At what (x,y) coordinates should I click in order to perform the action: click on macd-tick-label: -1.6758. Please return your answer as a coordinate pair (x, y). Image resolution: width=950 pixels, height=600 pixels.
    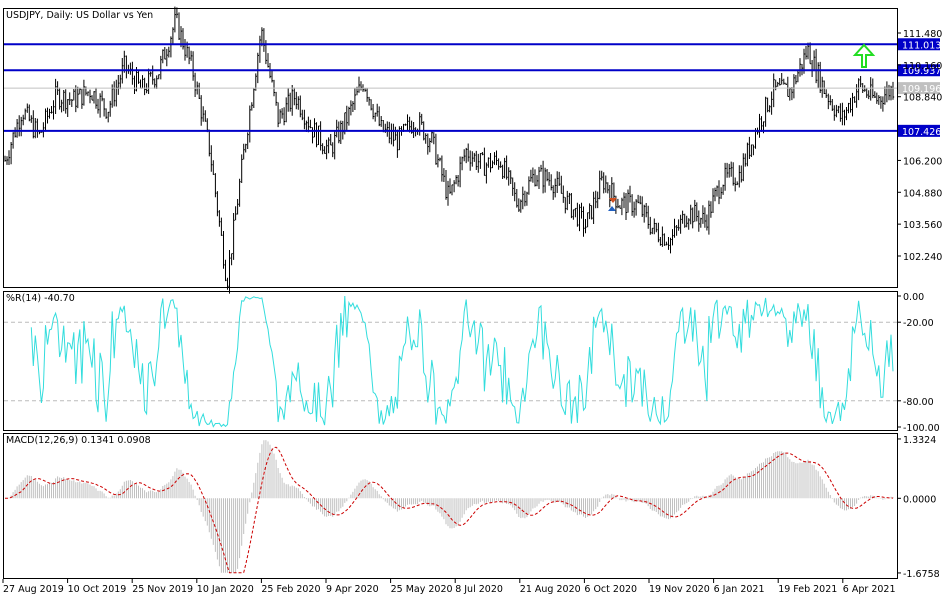
    Looking at the image, I should click on (921, 574).